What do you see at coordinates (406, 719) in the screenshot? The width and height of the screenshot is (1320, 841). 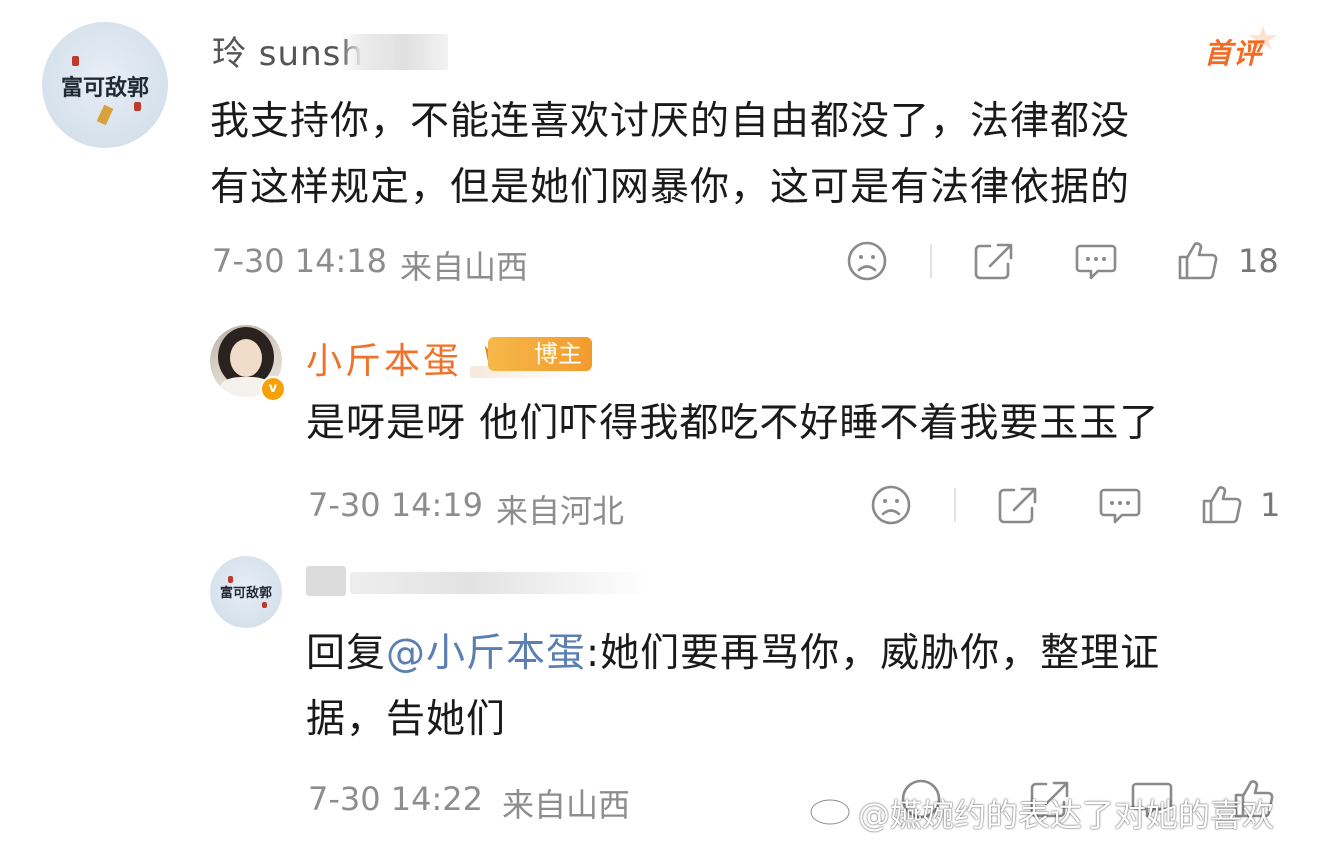 I see `reply-text-line: 据，告她们` at bounding box center [406, 719].